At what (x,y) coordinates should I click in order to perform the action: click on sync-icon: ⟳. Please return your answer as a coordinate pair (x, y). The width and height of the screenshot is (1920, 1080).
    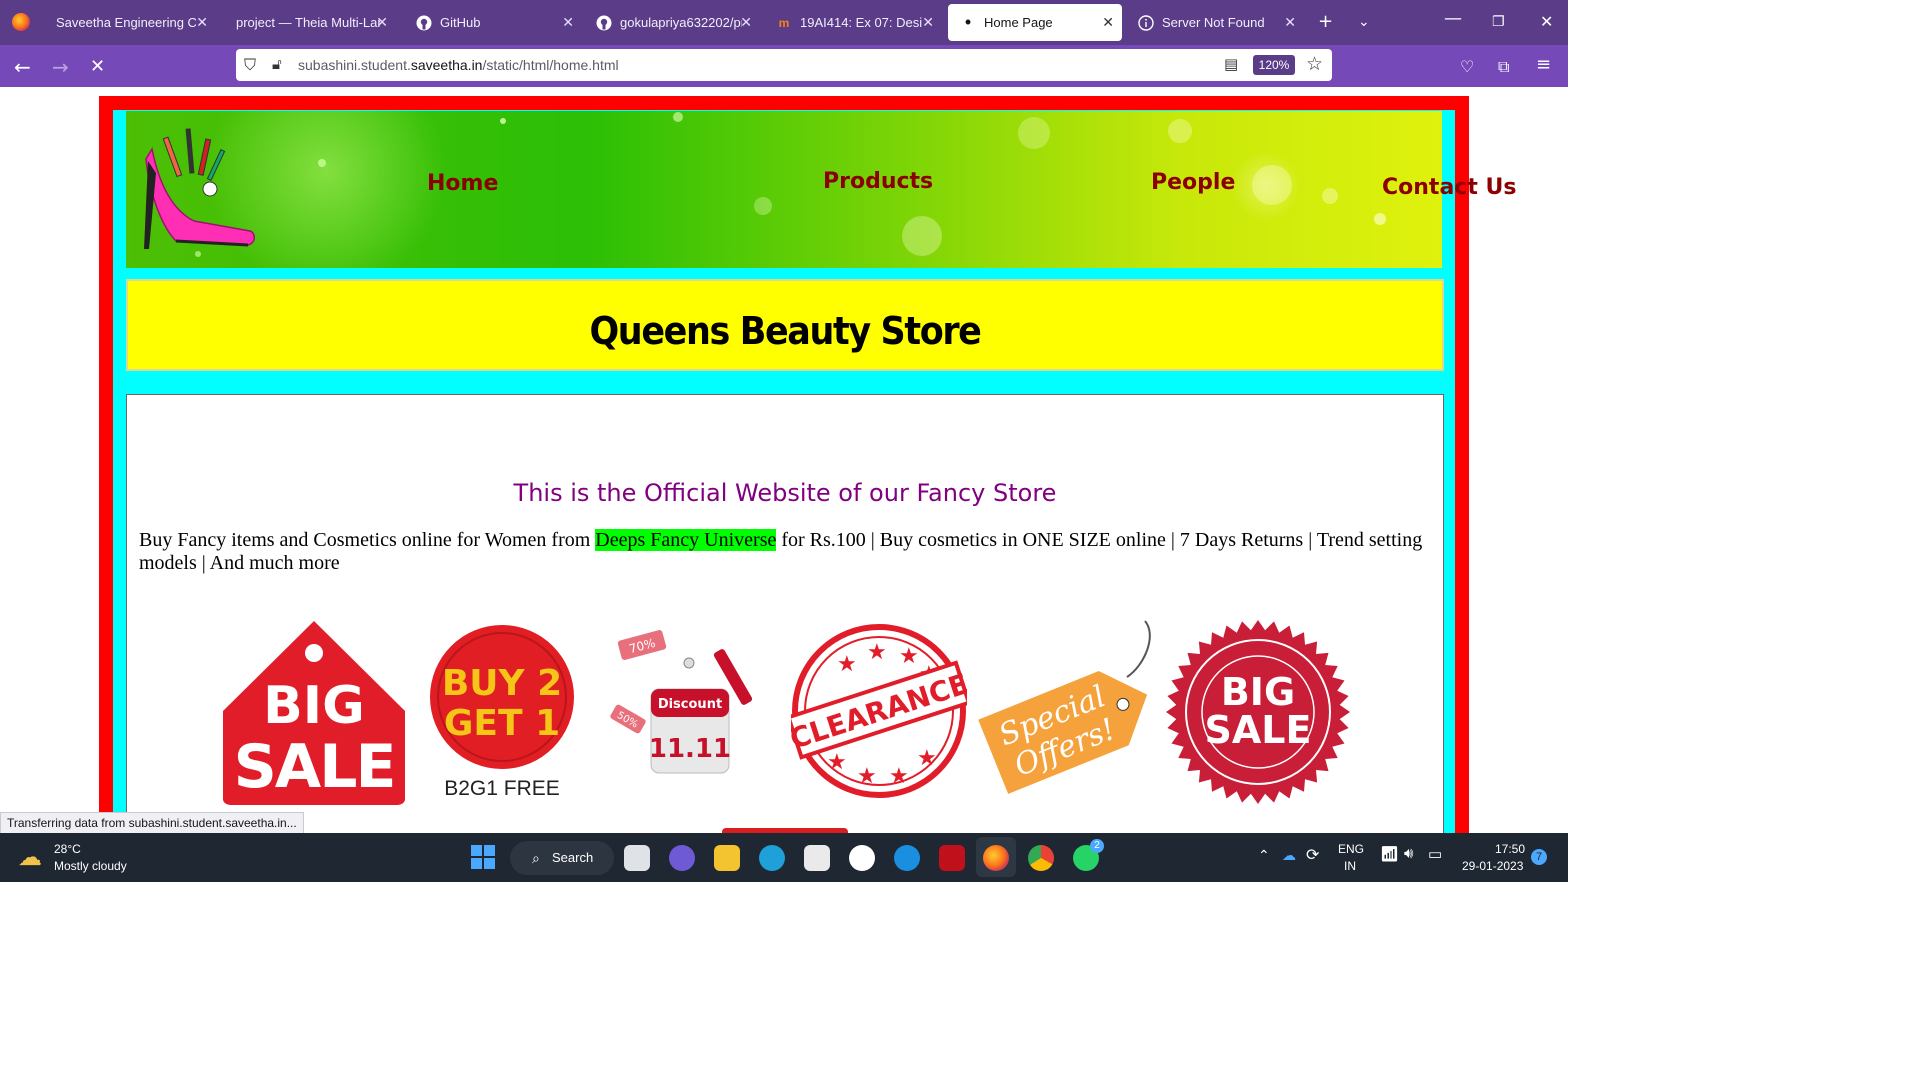
    Looking at the image, I should click on (1312, 855).